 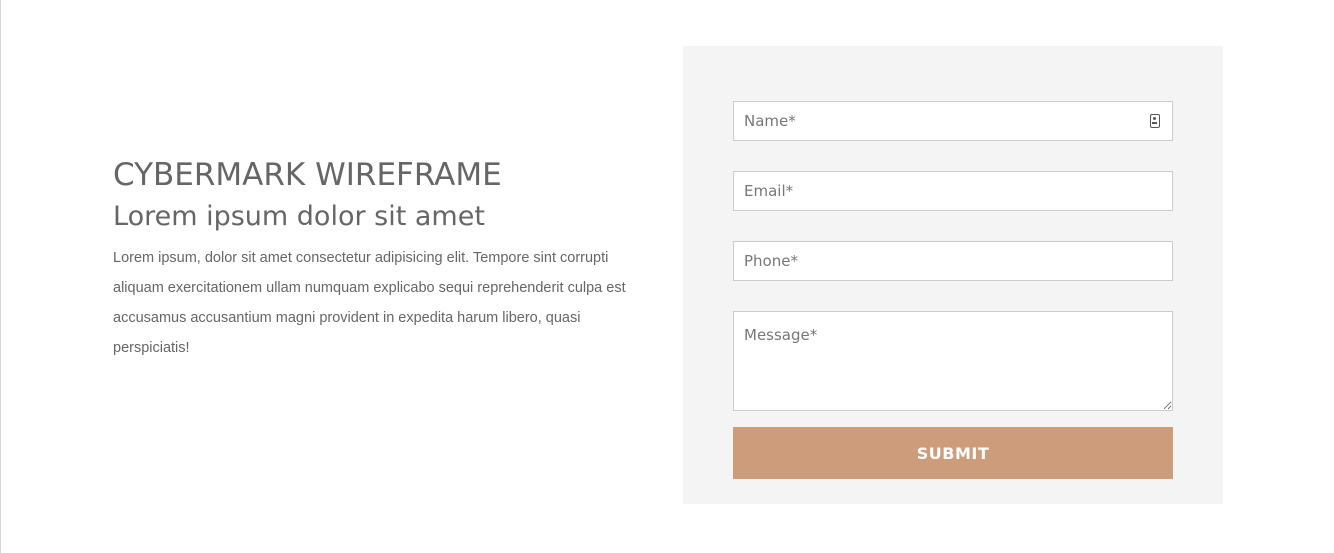 I want to click on page-subtitle: Lorem ipsum dolor sit amet, so click(x=299, y=216).